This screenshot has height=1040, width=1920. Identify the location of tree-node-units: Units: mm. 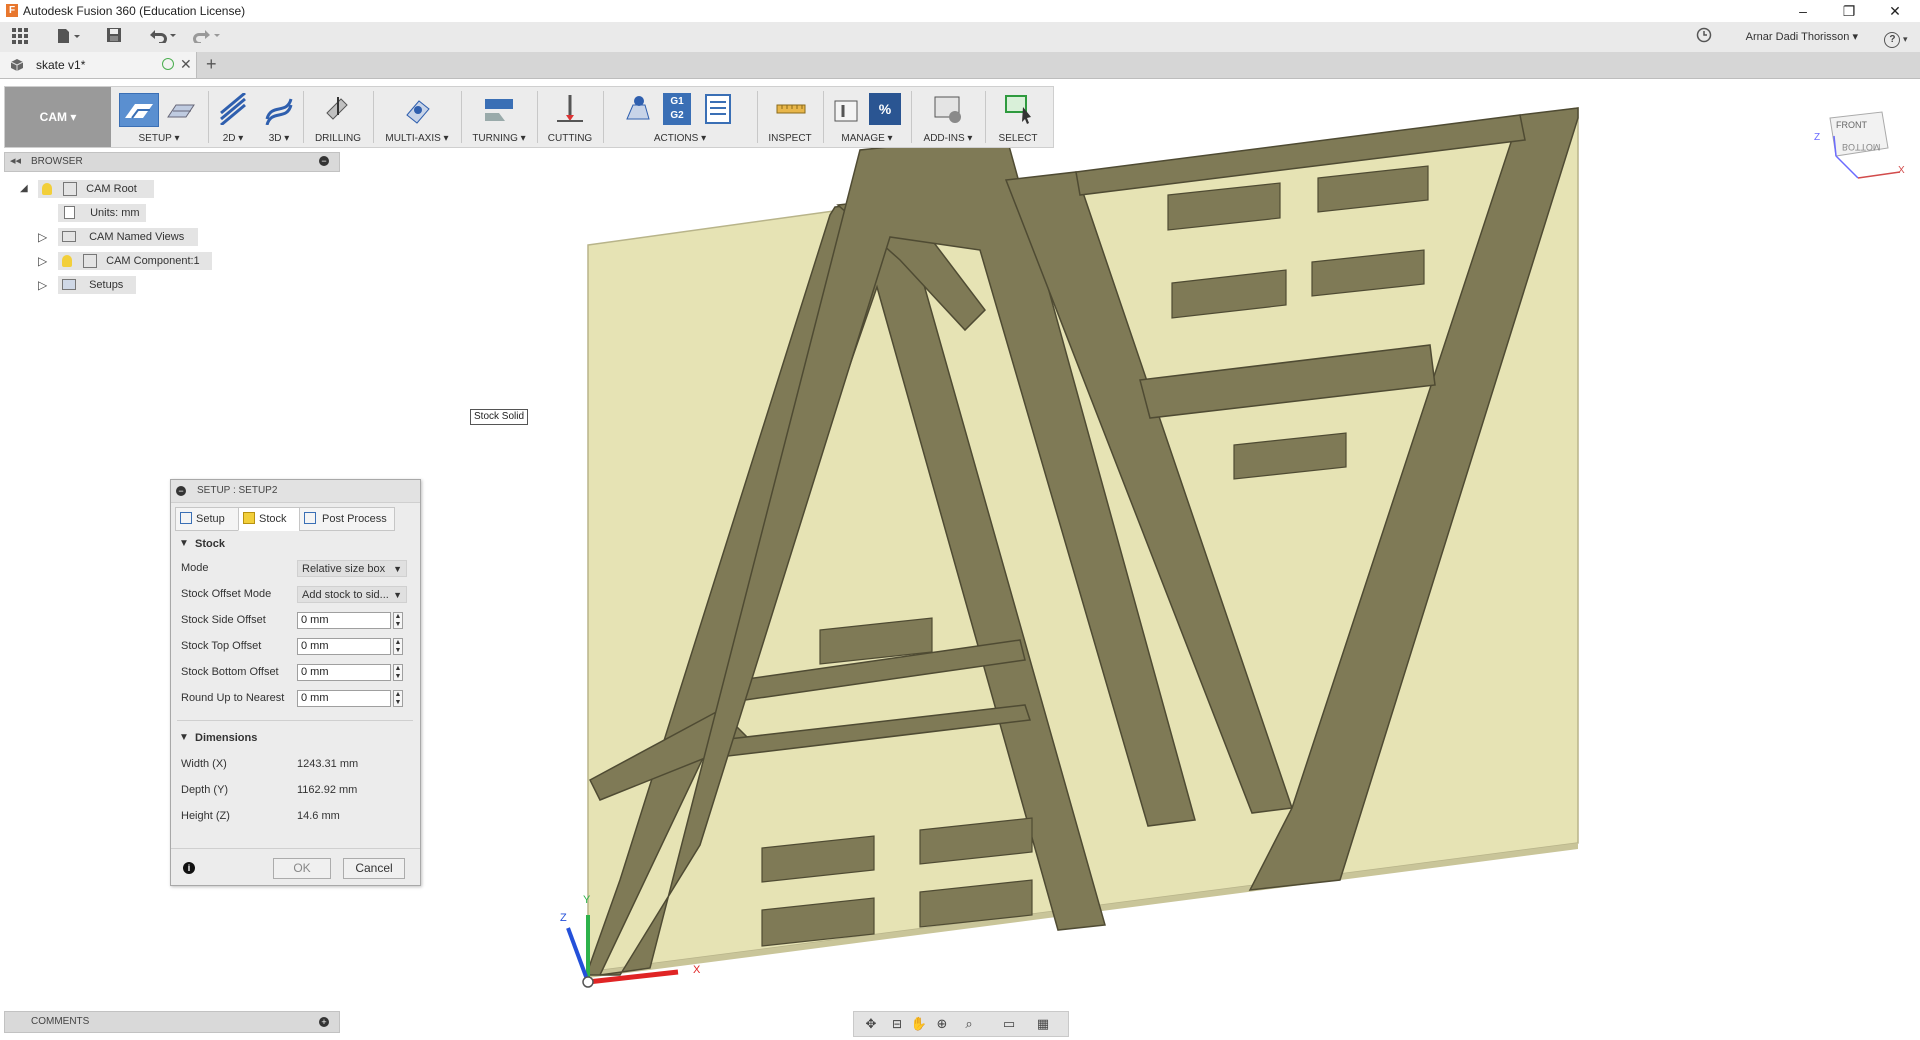
(102, 213).